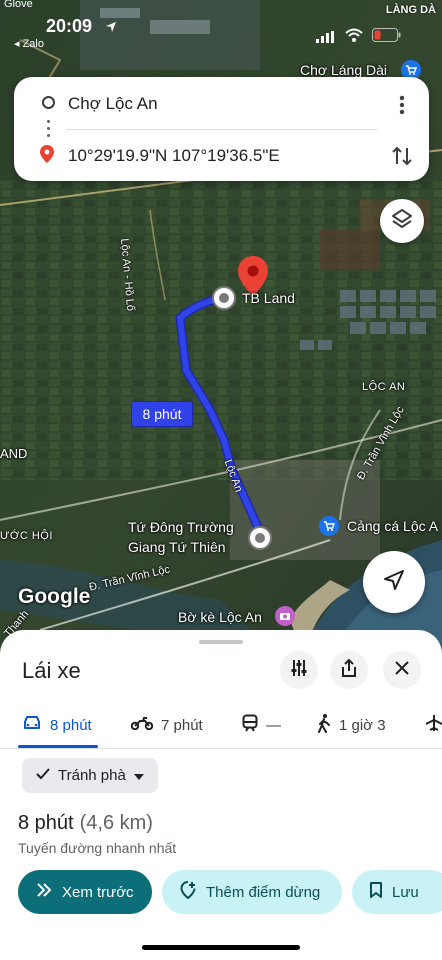 This screenshot has height=960, width=442. What do you see at coordinates (221, 28) in the screenshot?
I see `status-bar: Glove 20:09 ◂ Zalo LÀNG DÀ` at bounding box center [221, 28].